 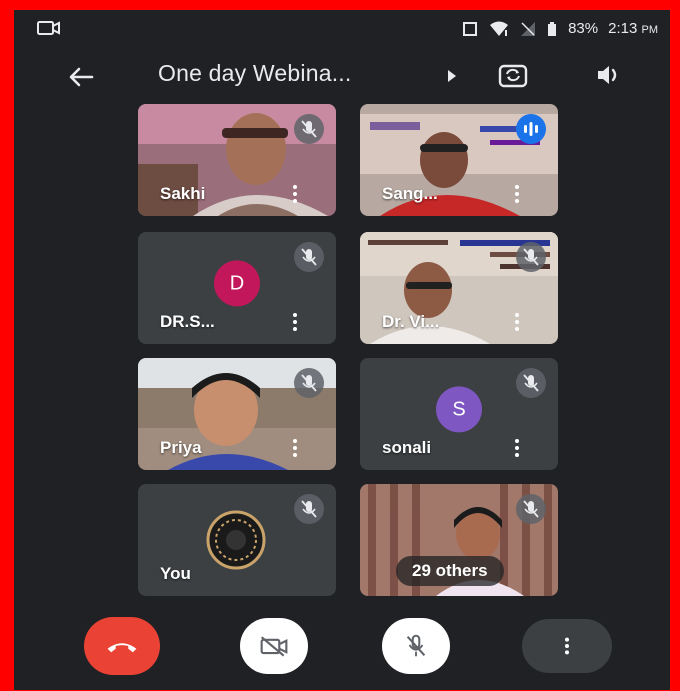 I want to click on others-count-label: 29 others, so click(x=450, y=571).